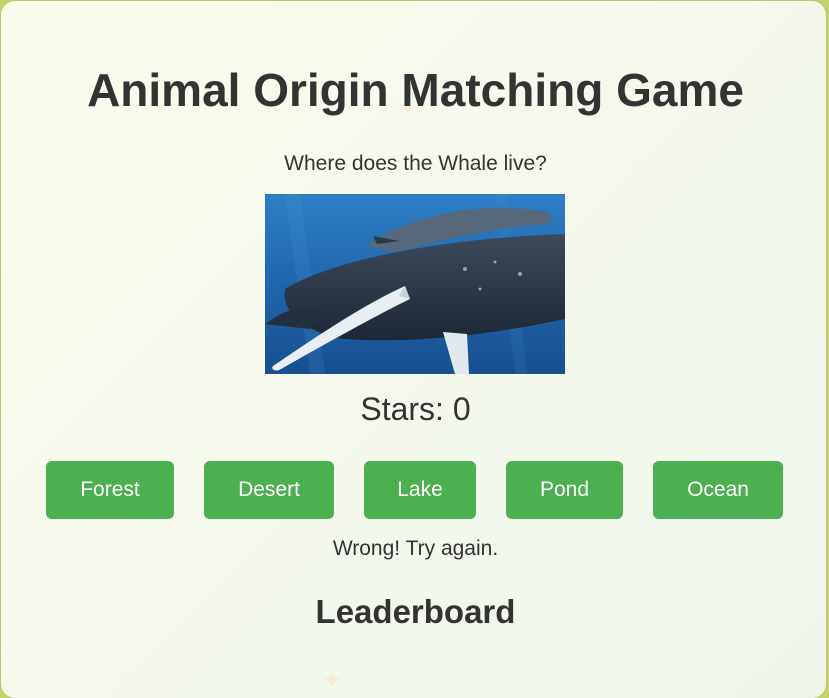 This screenshot has height=698, width=829. What do you see at coordinates (420, 490) in the screenshot?
I see `choice-button-lake: Lake` at bounding box center [420, 490].